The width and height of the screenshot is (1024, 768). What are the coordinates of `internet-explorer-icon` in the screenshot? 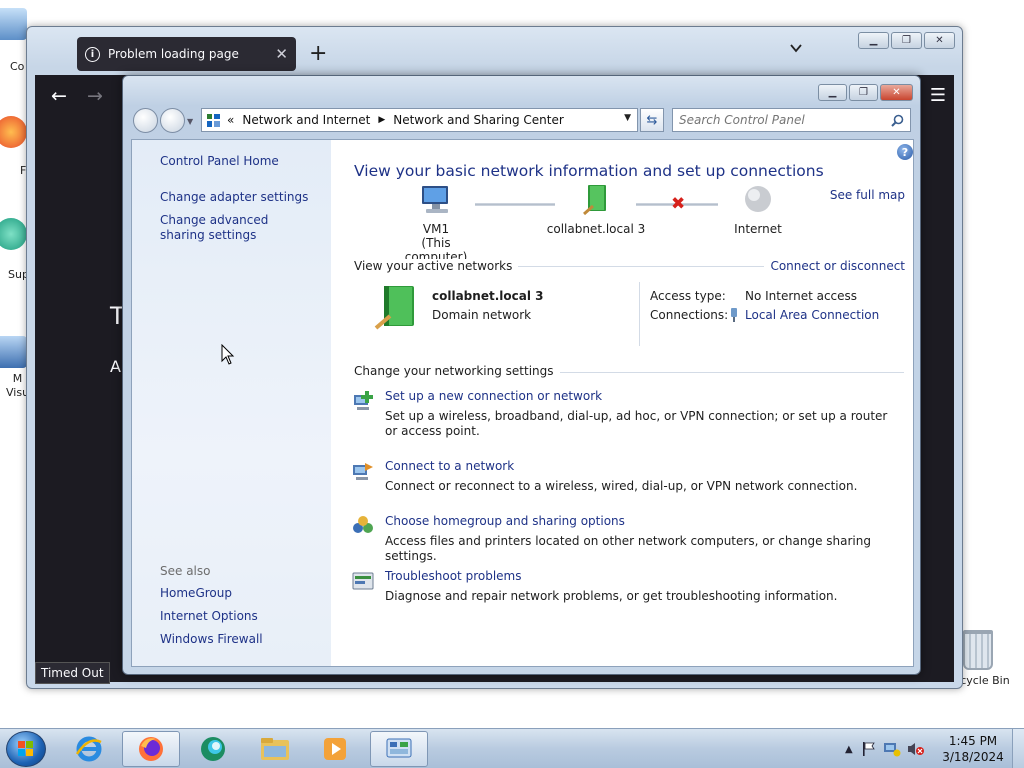 It's located at (88, 749).